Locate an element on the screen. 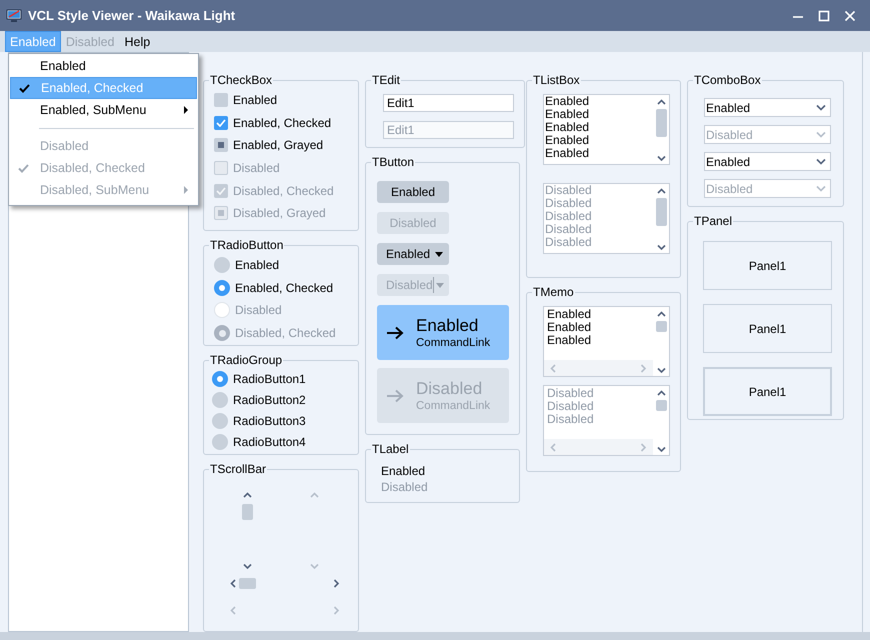 This screenshot has height=640, width=870. checkbox-label: Disabled, Checked is located at coordinates (283, 191).